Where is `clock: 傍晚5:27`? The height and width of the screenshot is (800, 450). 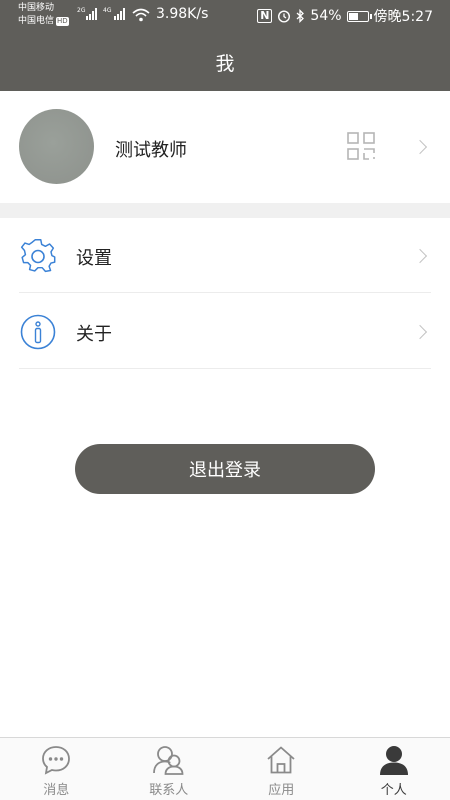 clock: 傍晚5:27 is located at coordinates (403, 17).